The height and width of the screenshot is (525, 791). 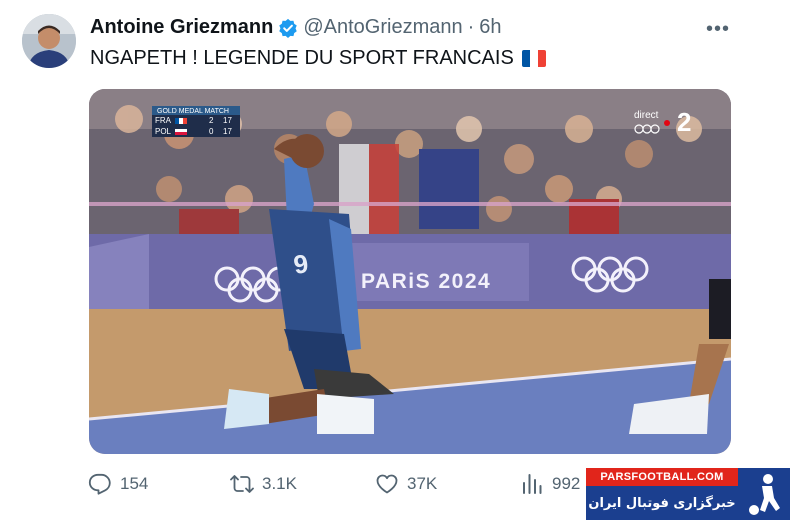 What do you see at coordinates (646, 115) in the screenshot?
I see `broadcaster-label: direct` at bounding box center [646, 115].